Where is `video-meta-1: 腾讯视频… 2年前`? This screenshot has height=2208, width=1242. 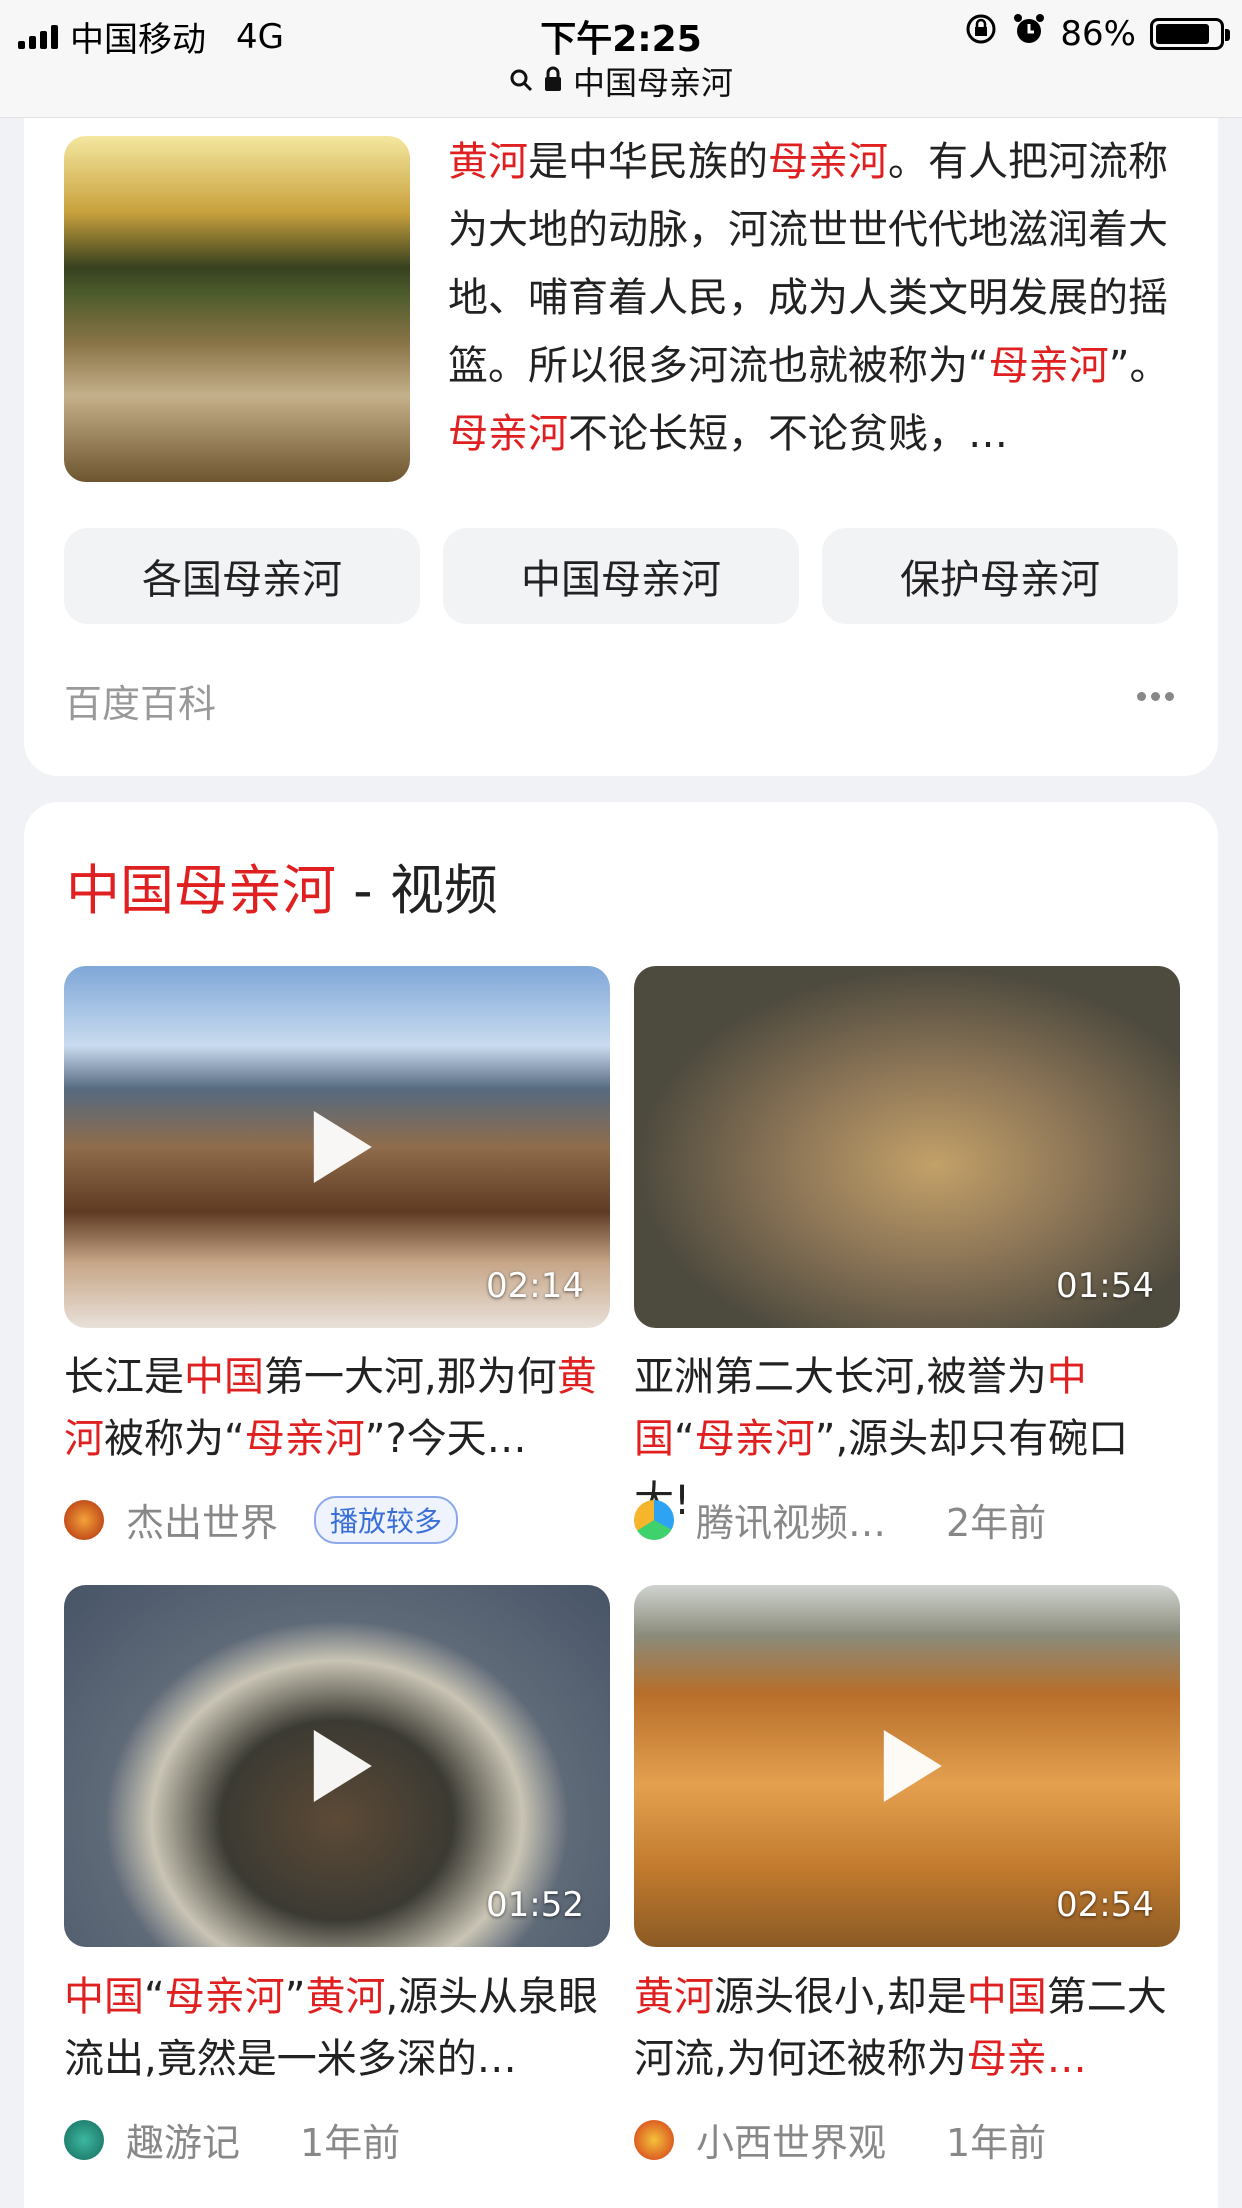
video-meta-1: 腾讯视频… 2年前 is located at coordinates (840, 1519).